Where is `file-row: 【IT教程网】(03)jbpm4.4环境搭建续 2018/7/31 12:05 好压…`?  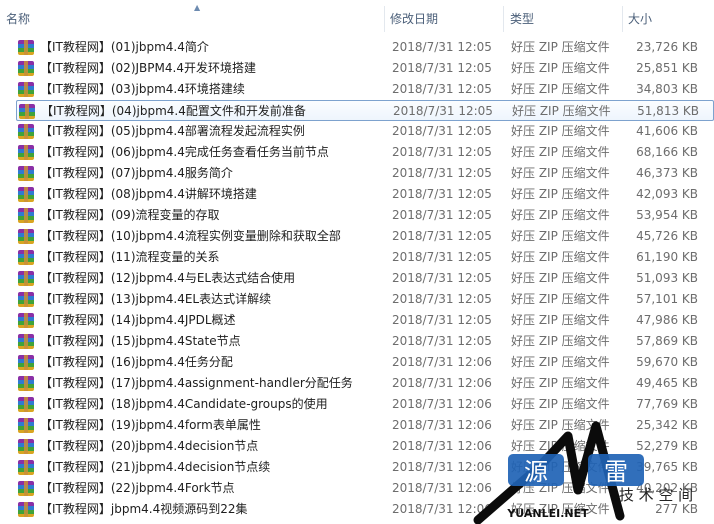
file-row: 【IT教程网】(03)jbpm4.4环境搭建续 2018/7/31 12:05 好压… is located at coordinates (365, 89).